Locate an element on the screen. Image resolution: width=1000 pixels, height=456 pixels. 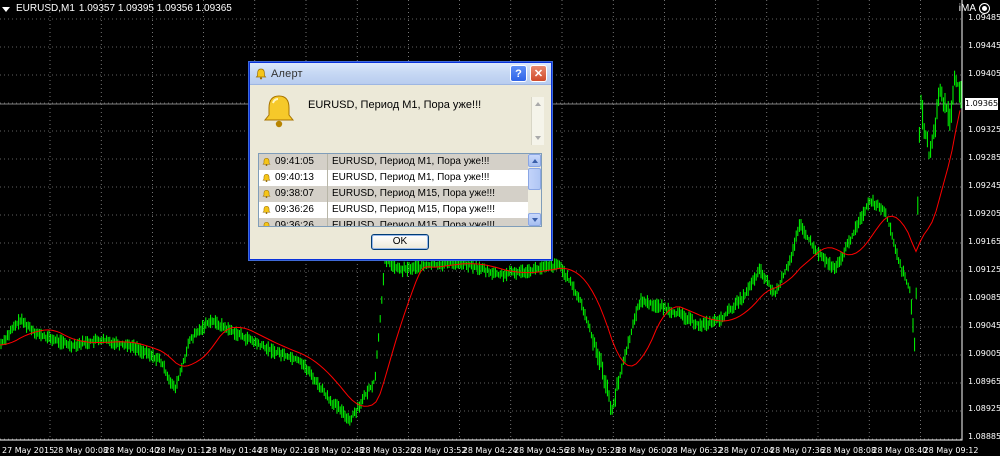
time-tick-label: 28 May 03:20 is located at coordinates (388, 450).